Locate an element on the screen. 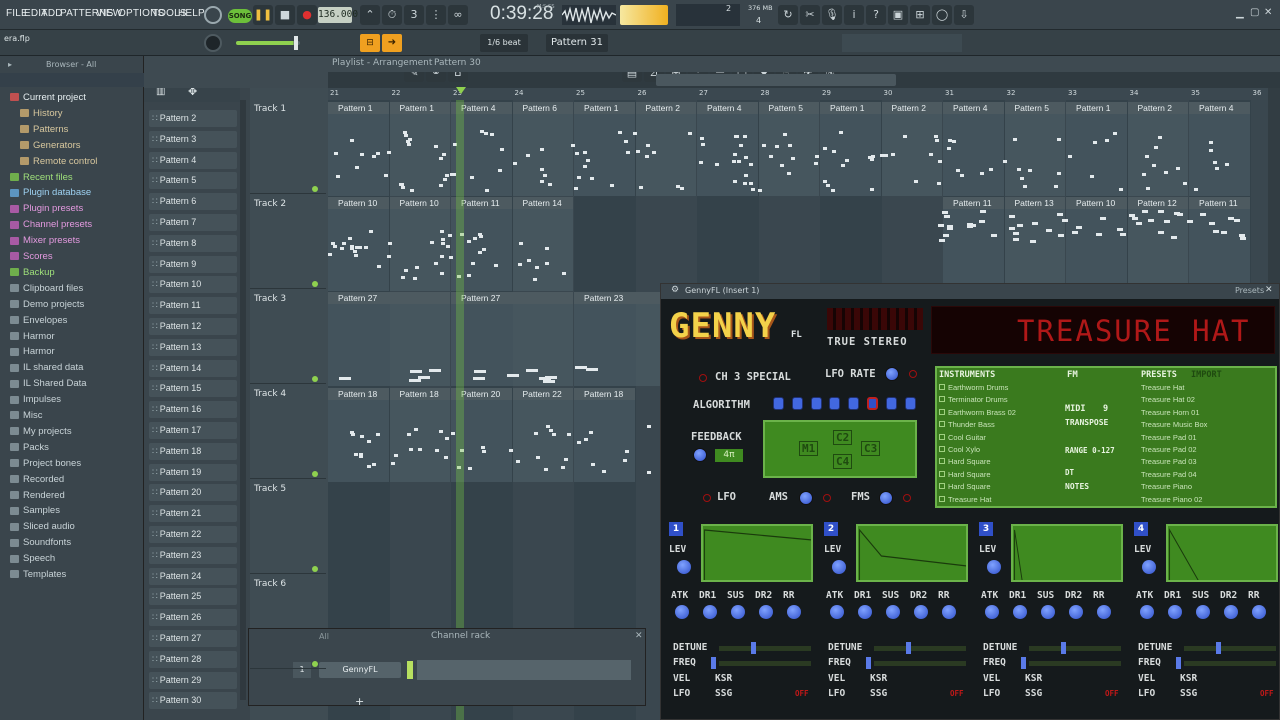 The height and width of the screenshot is (720, 1280). pattern-item: Pattern 18 is located at coordinates (193, 451).